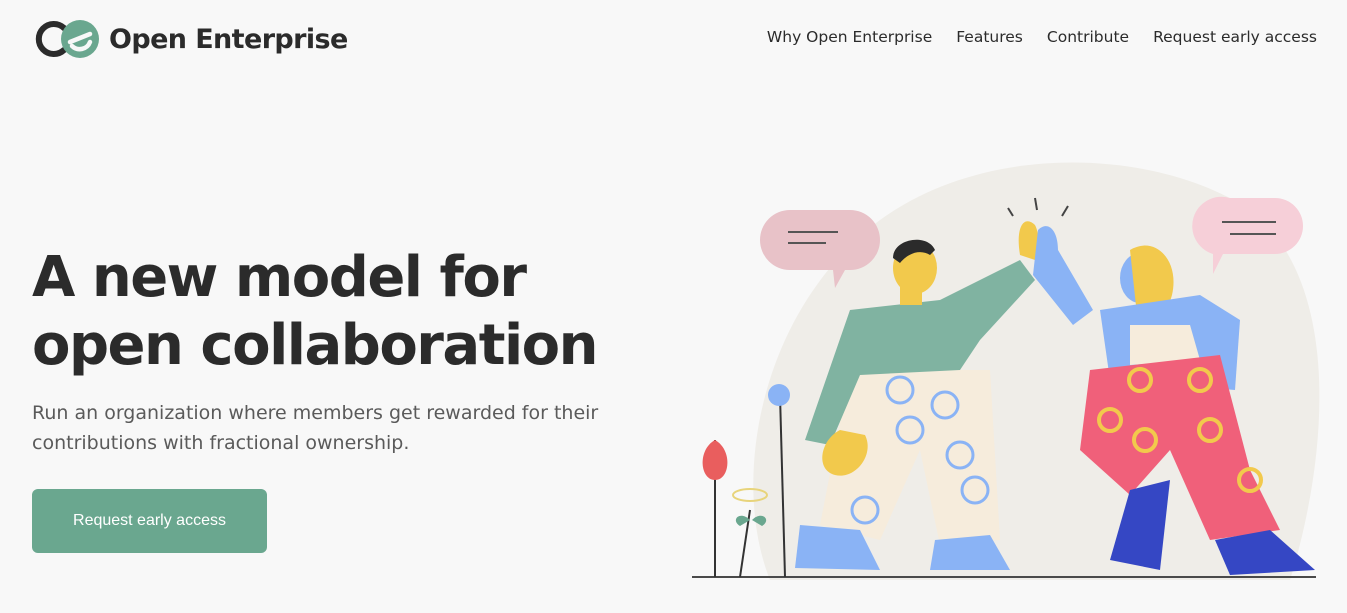 The height and width of the screenshot is (613, 1347). Describe the element at coordinates (352, 312) in the screenshot. I see `hero-title: A new model for open collaboration` at that location.